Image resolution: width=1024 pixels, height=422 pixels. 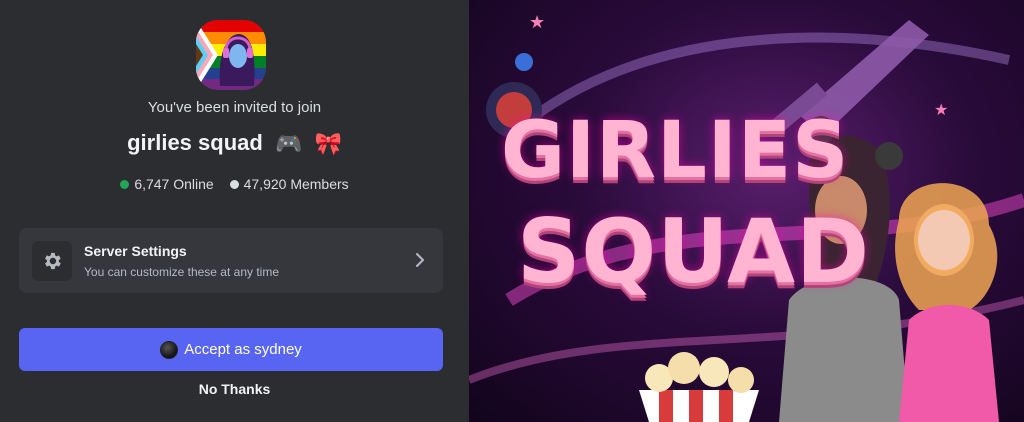 I want to click on gear-icon, so click(x=52, y=261).